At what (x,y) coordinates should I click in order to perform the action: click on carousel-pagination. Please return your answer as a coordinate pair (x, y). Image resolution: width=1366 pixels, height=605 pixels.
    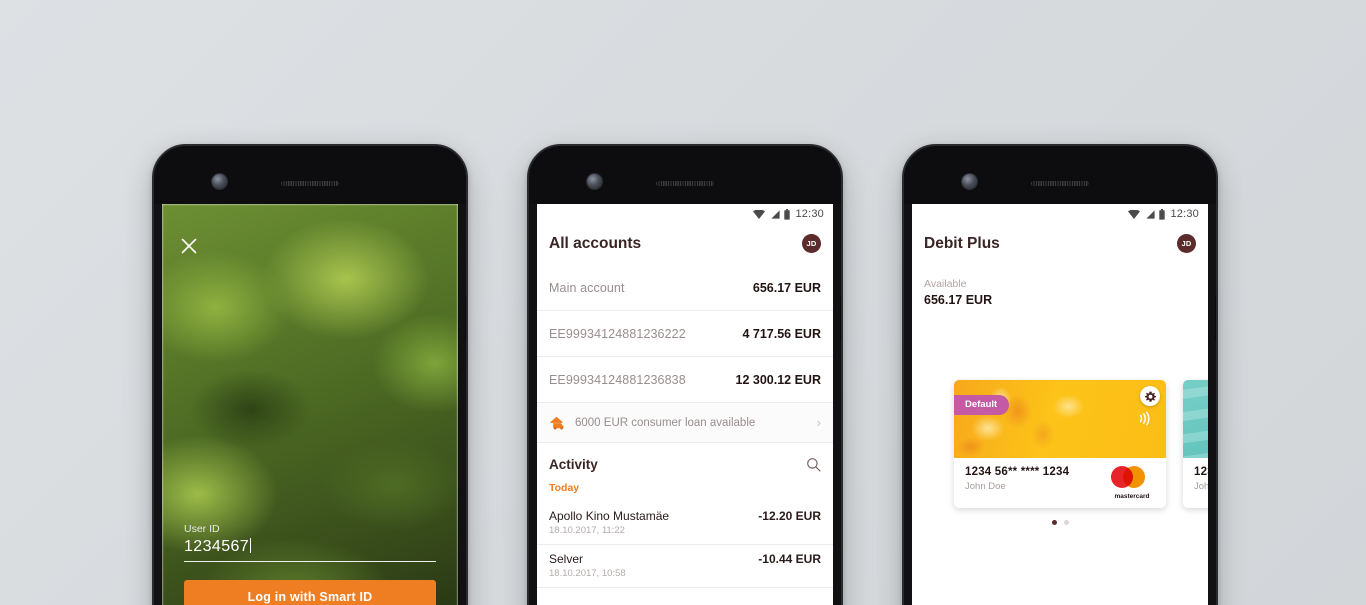
    Looking at the image, I should click on (1060, 522).